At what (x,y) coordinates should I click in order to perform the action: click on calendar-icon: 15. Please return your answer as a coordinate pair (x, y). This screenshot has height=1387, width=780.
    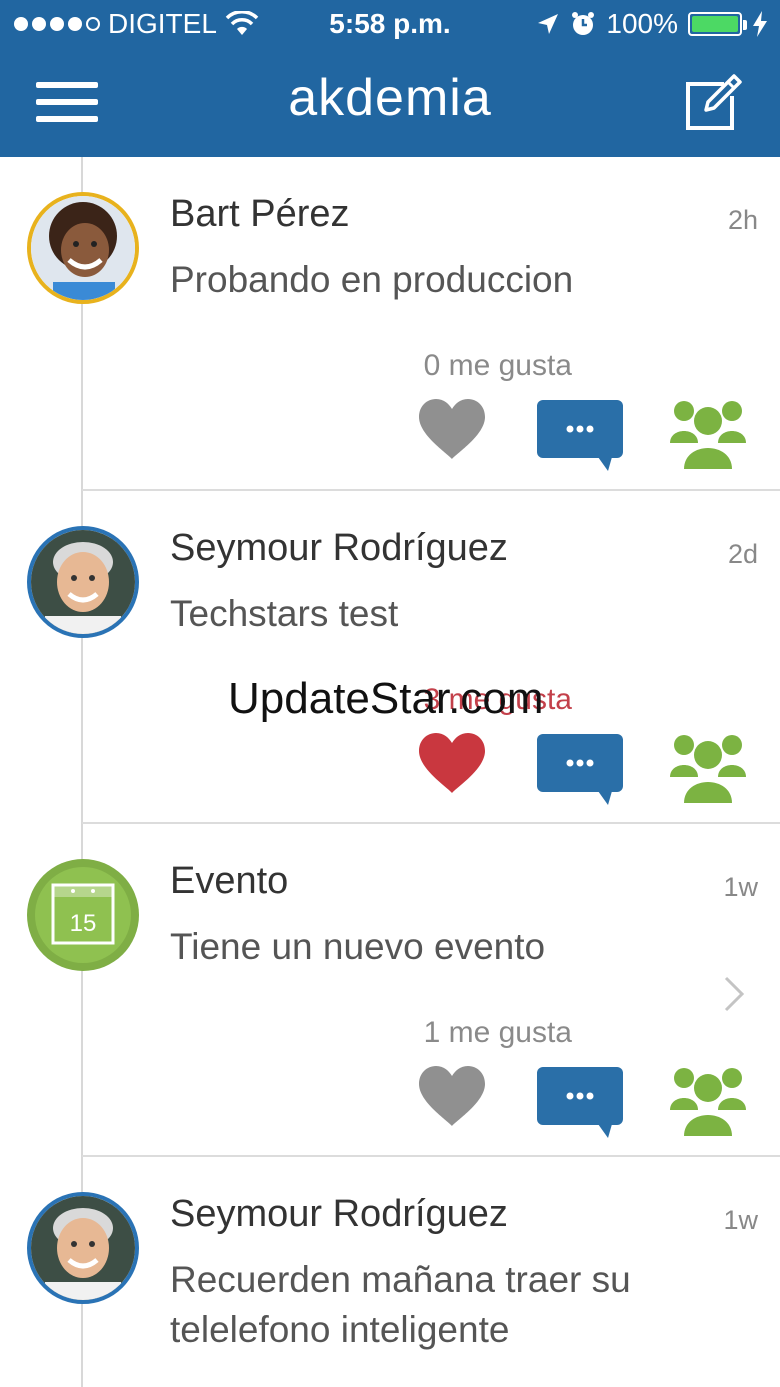
    Looking at the image, I should click on (83, 915).